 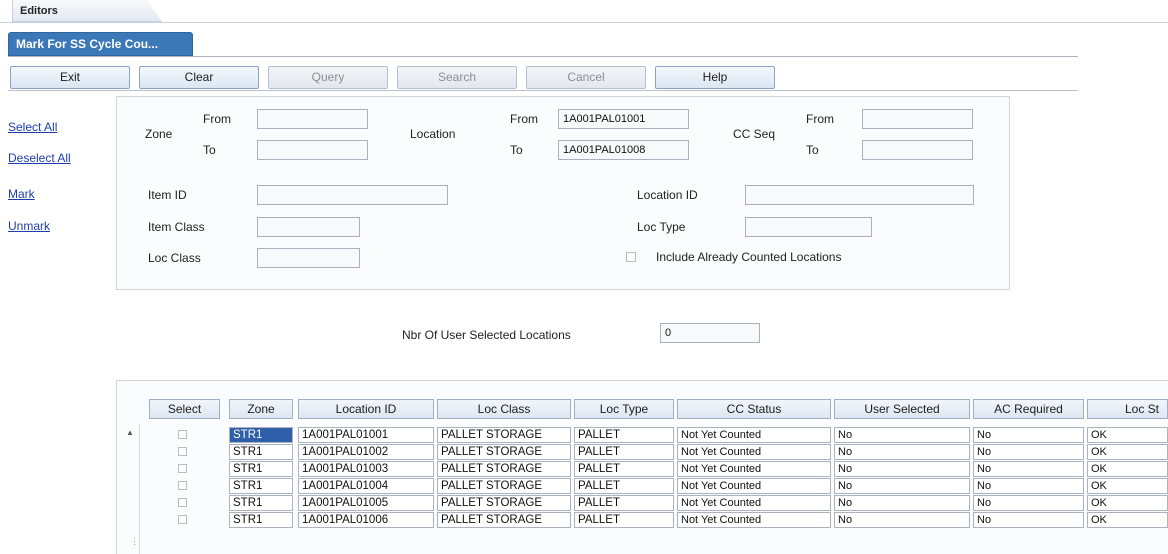 What do you see at coordinates (1127, 409) in the screenshot?
I see `column-header-loc-status: Loc St` at bounding box center [1127, 409].